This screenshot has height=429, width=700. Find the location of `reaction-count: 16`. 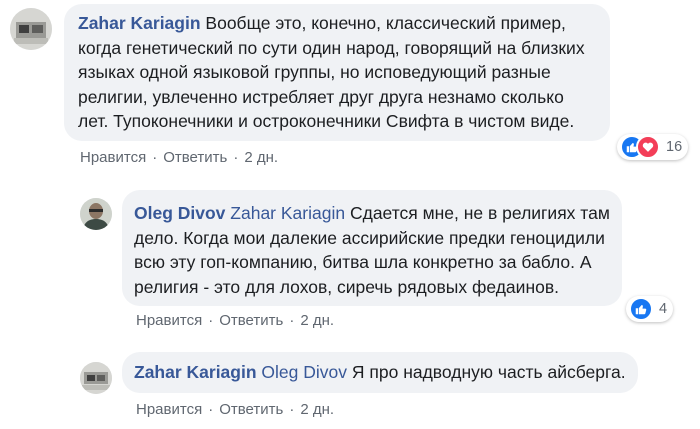

reaction-count: 16 is located at coordinates (674, 147).